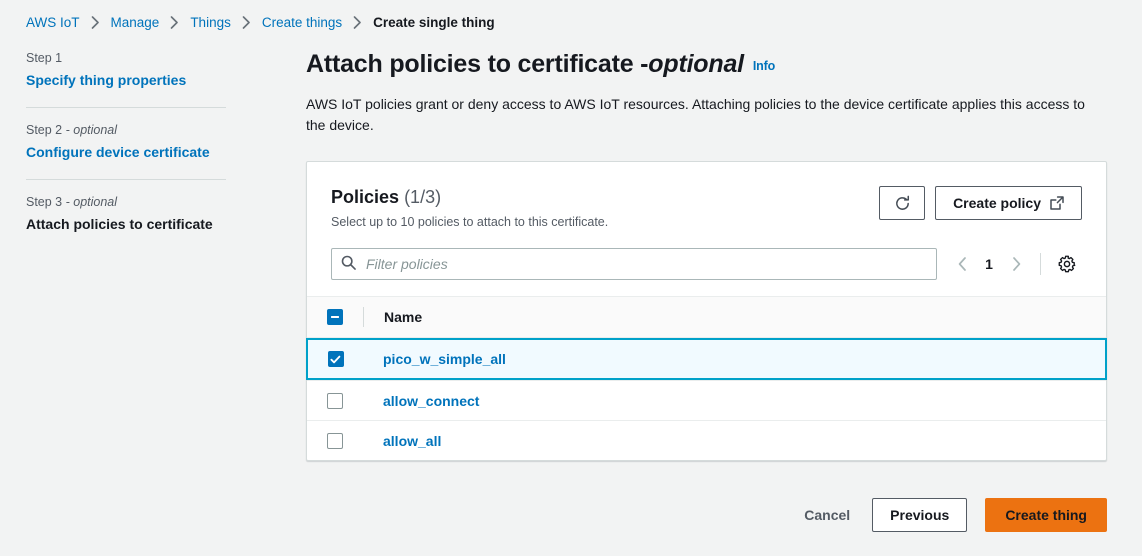 This screenshot has height=556, width=1142. Describe the element at coordinates (126, 202) in the screenshot. I see `sidebar-step-3-label: Step 3 - optional` at that location.